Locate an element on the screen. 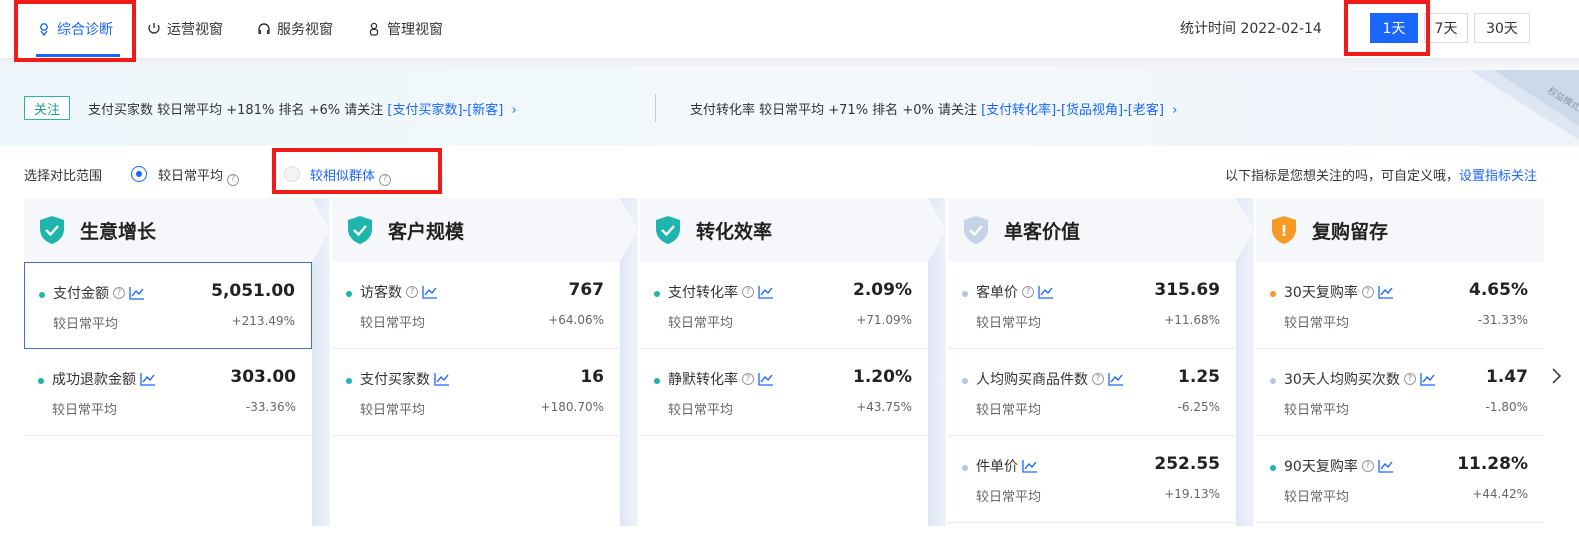 Image resolution: width=1579 pixels, height=538 pixels. metric-value: 767 is located at coordinates (586, 290).